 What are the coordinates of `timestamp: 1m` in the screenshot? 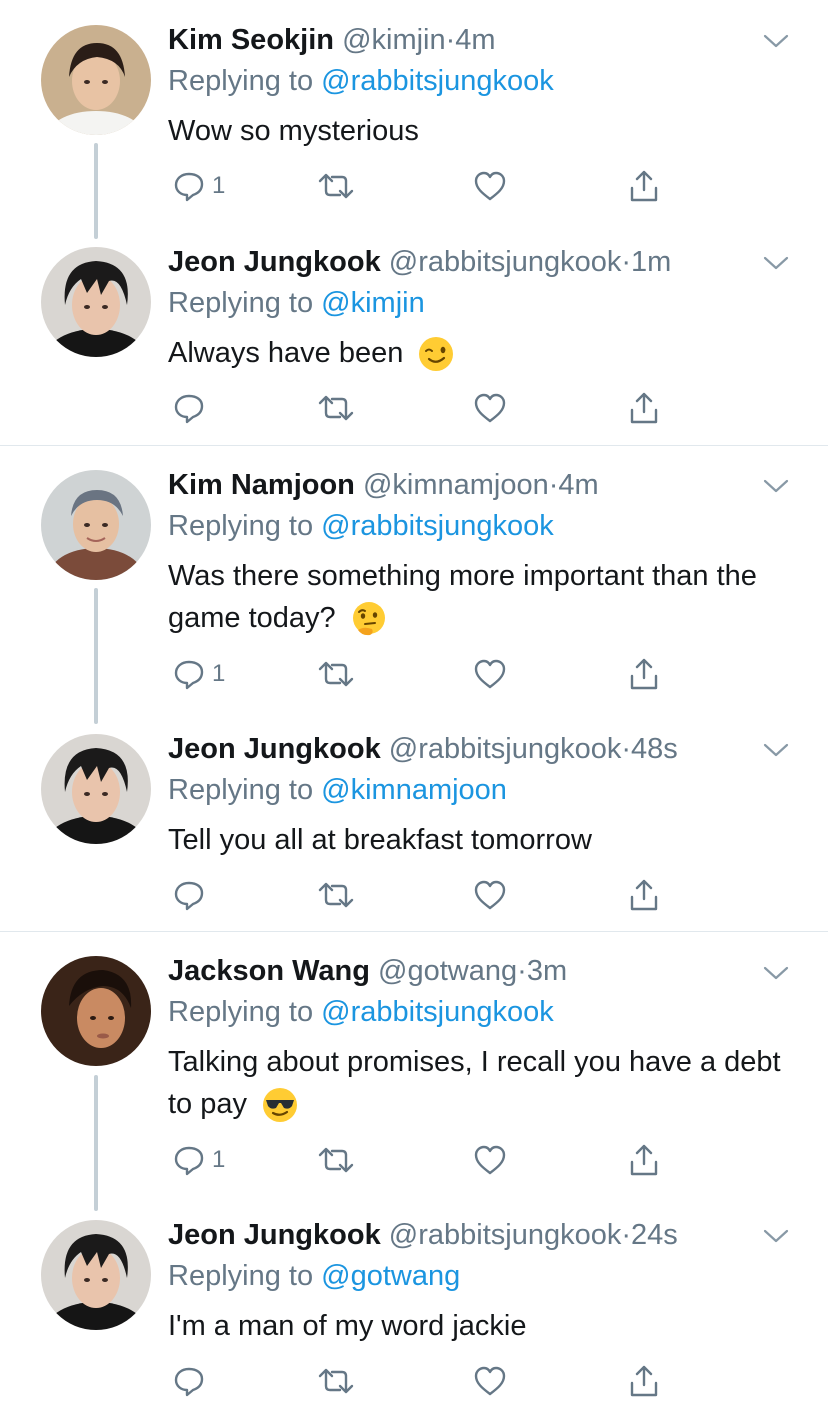 It's located at (651, 262).